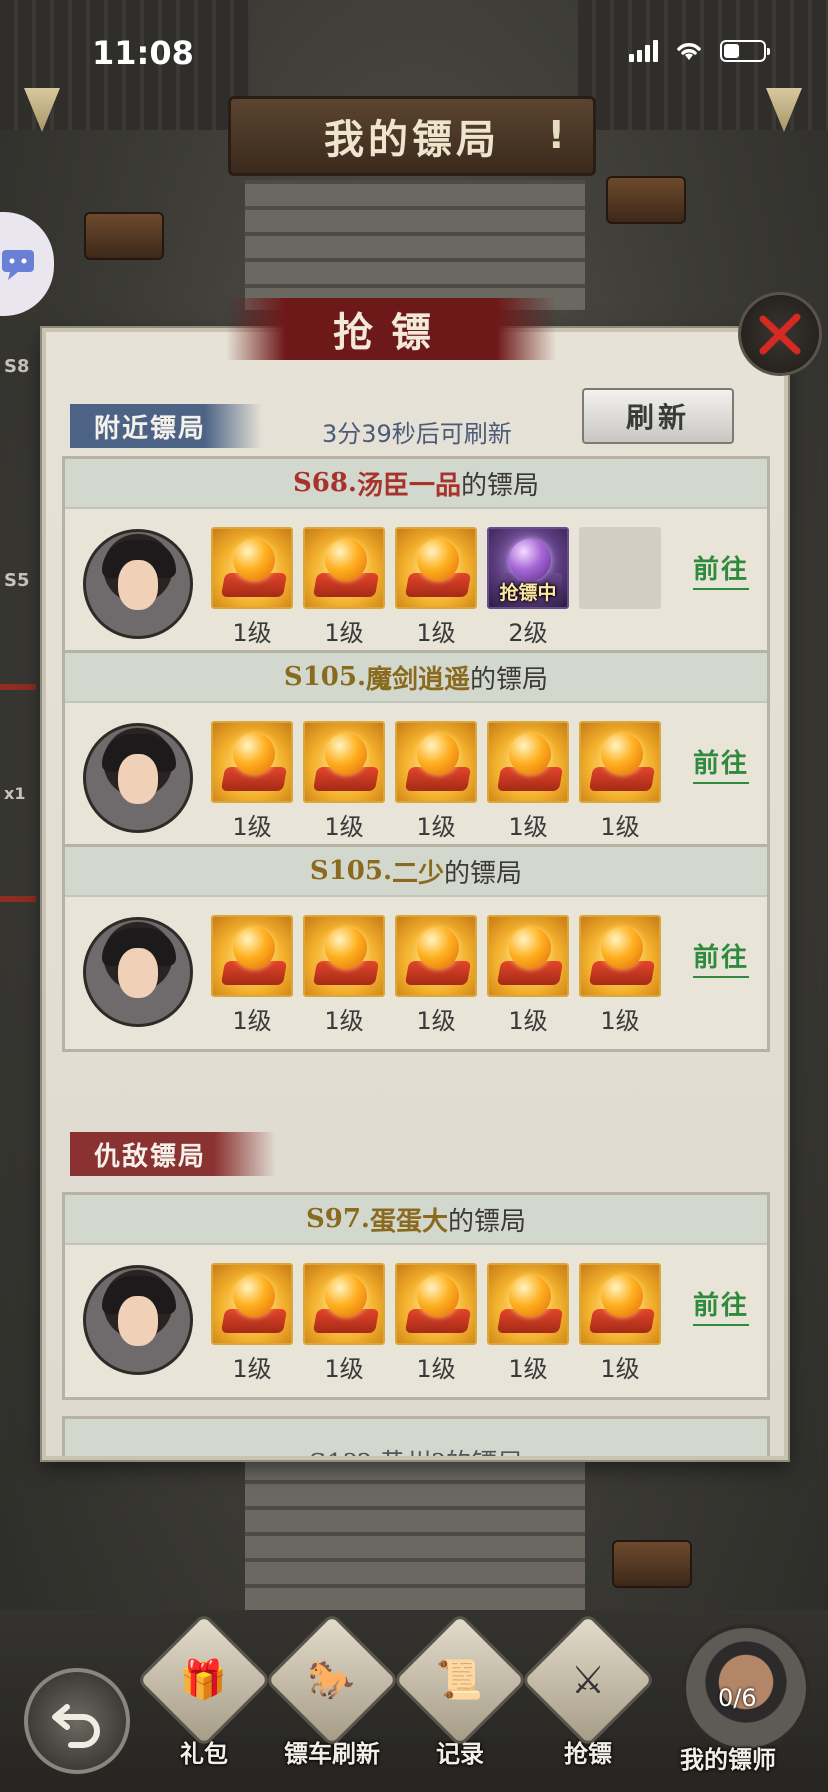  I want to click on status-bar: 11:08, so click(414, 54).